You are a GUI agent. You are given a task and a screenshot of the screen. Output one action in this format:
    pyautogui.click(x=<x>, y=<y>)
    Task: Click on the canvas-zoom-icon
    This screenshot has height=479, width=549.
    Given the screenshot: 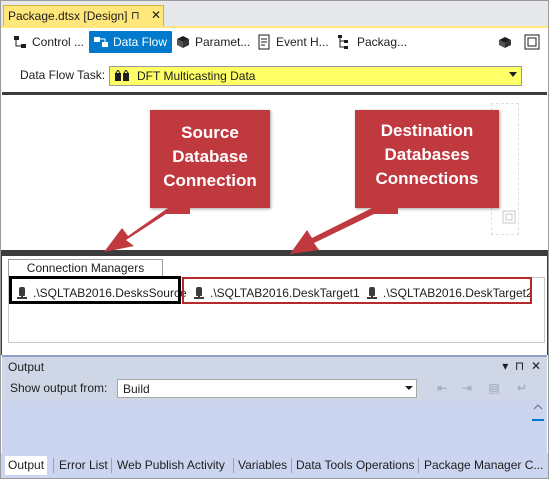 What is the action you would take?
    pyautogui.click(x=509, y=218)
    